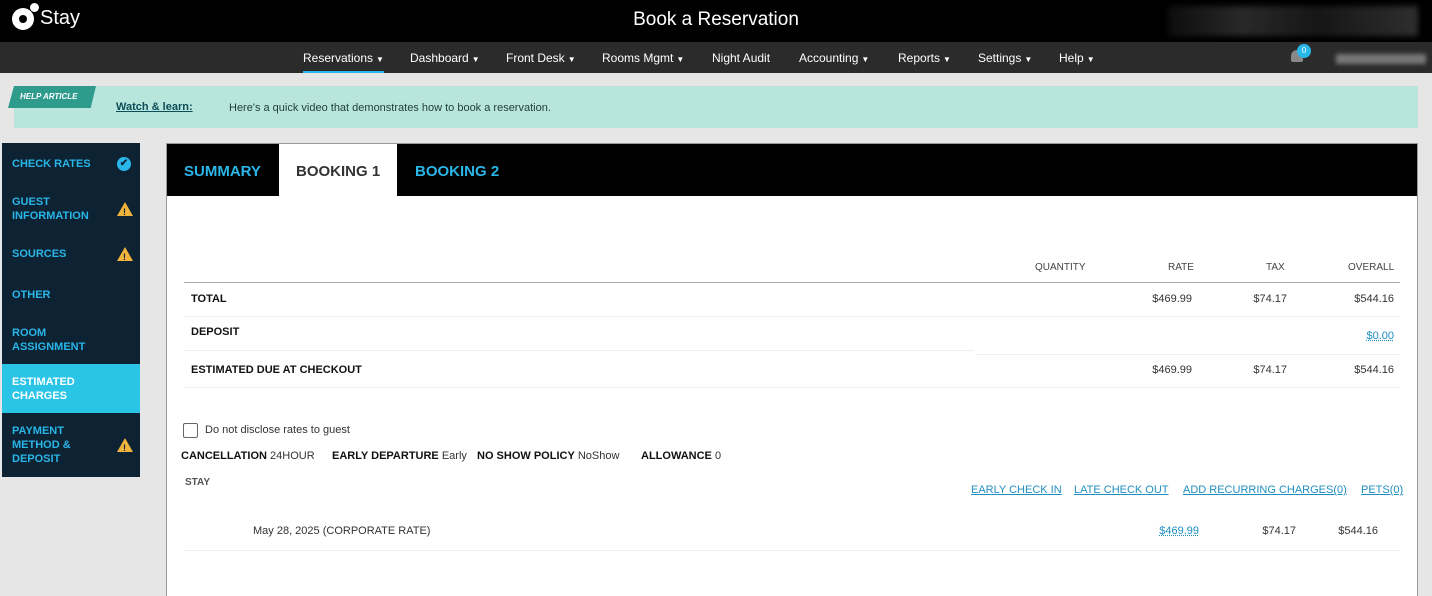 The height and width of the screenshot is (596, 1432). I want to click on booking-tabs: SUMMARY BOOKING 1 BOOKING 2, so click(792, 170).